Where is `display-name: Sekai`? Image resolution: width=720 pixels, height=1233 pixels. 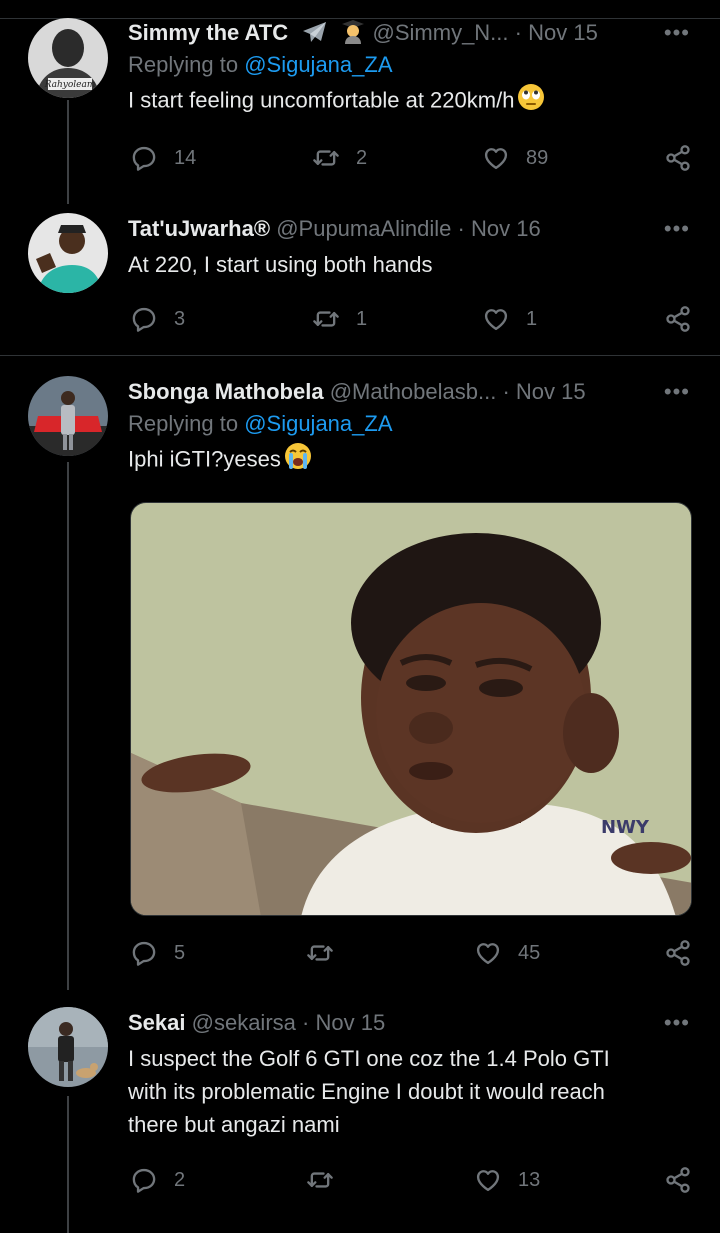
display-name: Sekai is located at coordinates (157, 1022).